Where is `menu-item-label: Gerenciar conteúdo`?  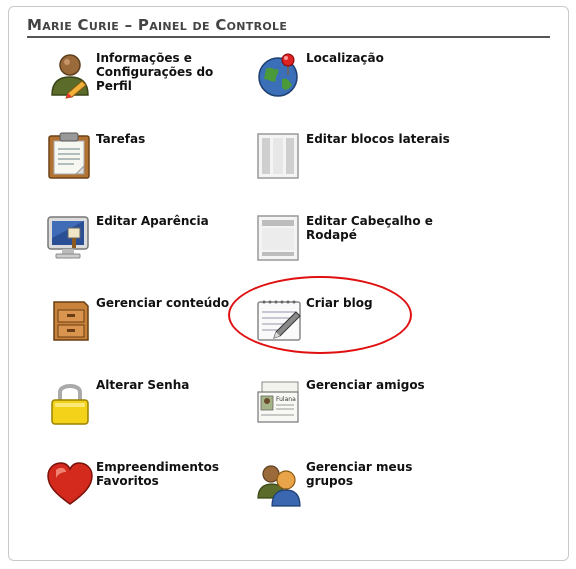
menu-item-label: Gerenciar conteúdo is located at coordinates (163, 303).